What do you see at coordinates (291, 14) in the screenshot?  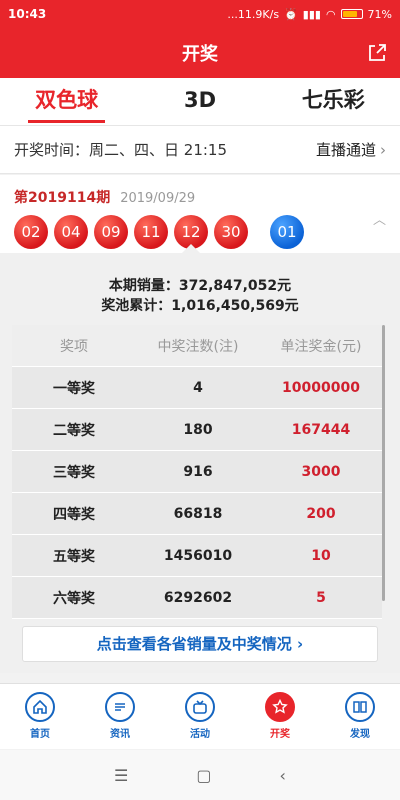 I see `alarm-icon: ⏰` at bounding box center [291, 14].